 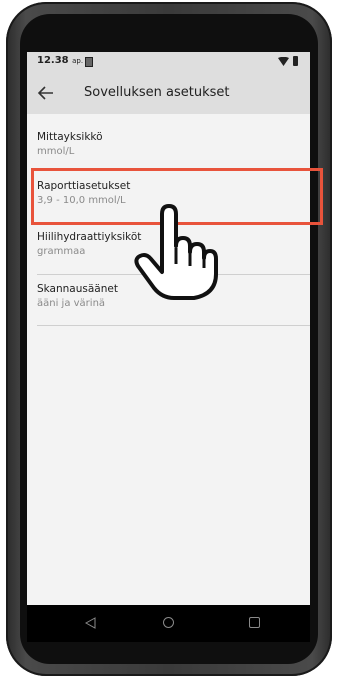 What do you see at coordinates (168, 145) in the screenshot?
I see `setting-unit: Mittayksikkö mmol/L` at bounding box center [168, 145].